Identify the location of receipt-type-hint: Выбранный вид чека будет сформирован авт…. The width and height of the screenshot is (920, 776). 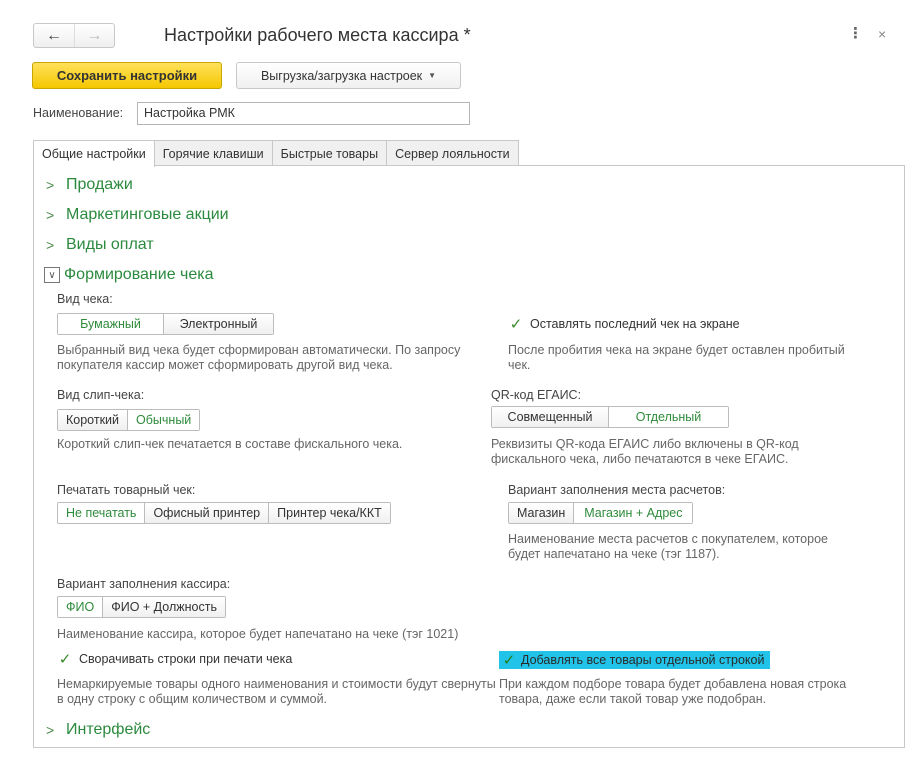
(259, 357).